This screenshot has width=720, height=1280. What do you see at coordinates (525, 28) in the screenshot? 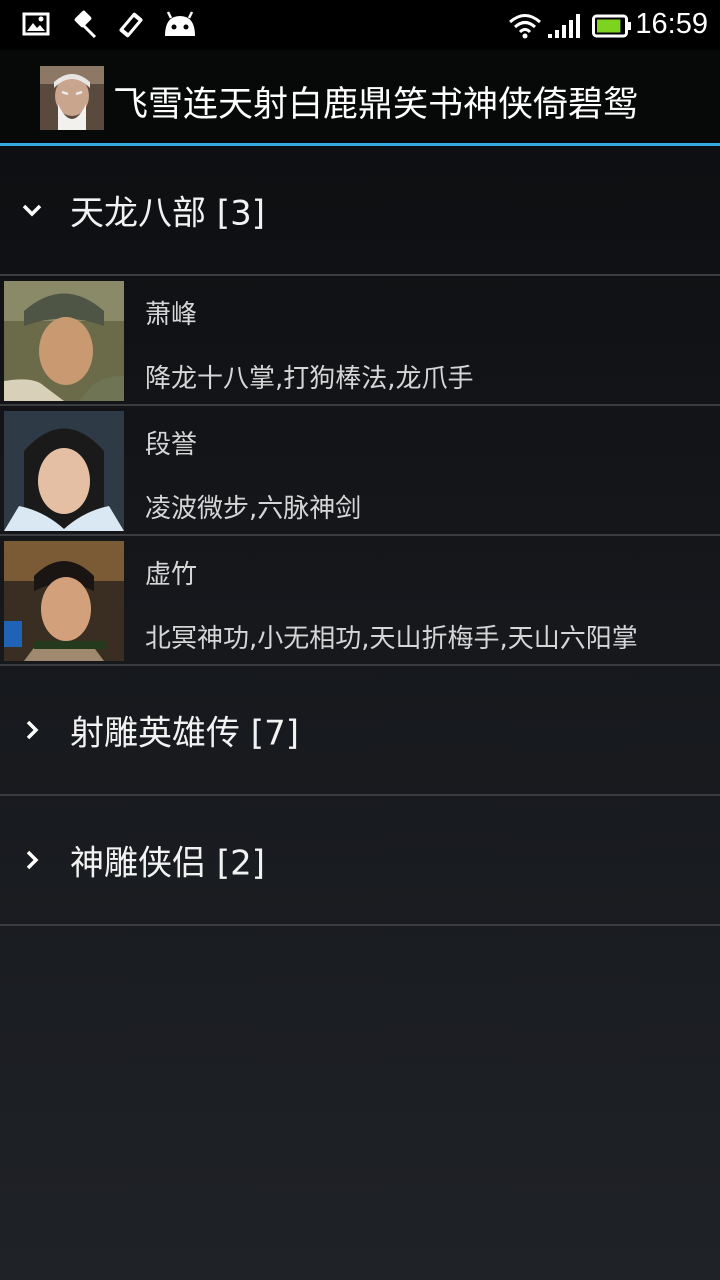
I see `wifi-icon` at bounding box center [525, 28].